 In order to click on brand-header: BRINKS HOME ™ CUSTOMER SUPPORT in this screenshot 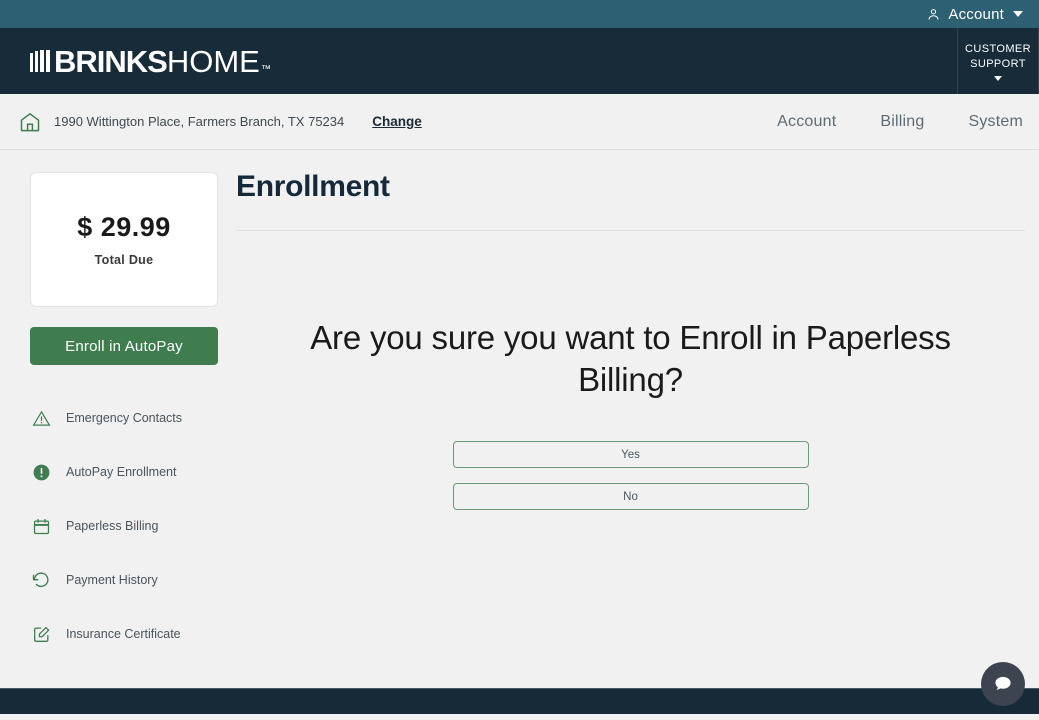, I will do `click(519, 61)`.